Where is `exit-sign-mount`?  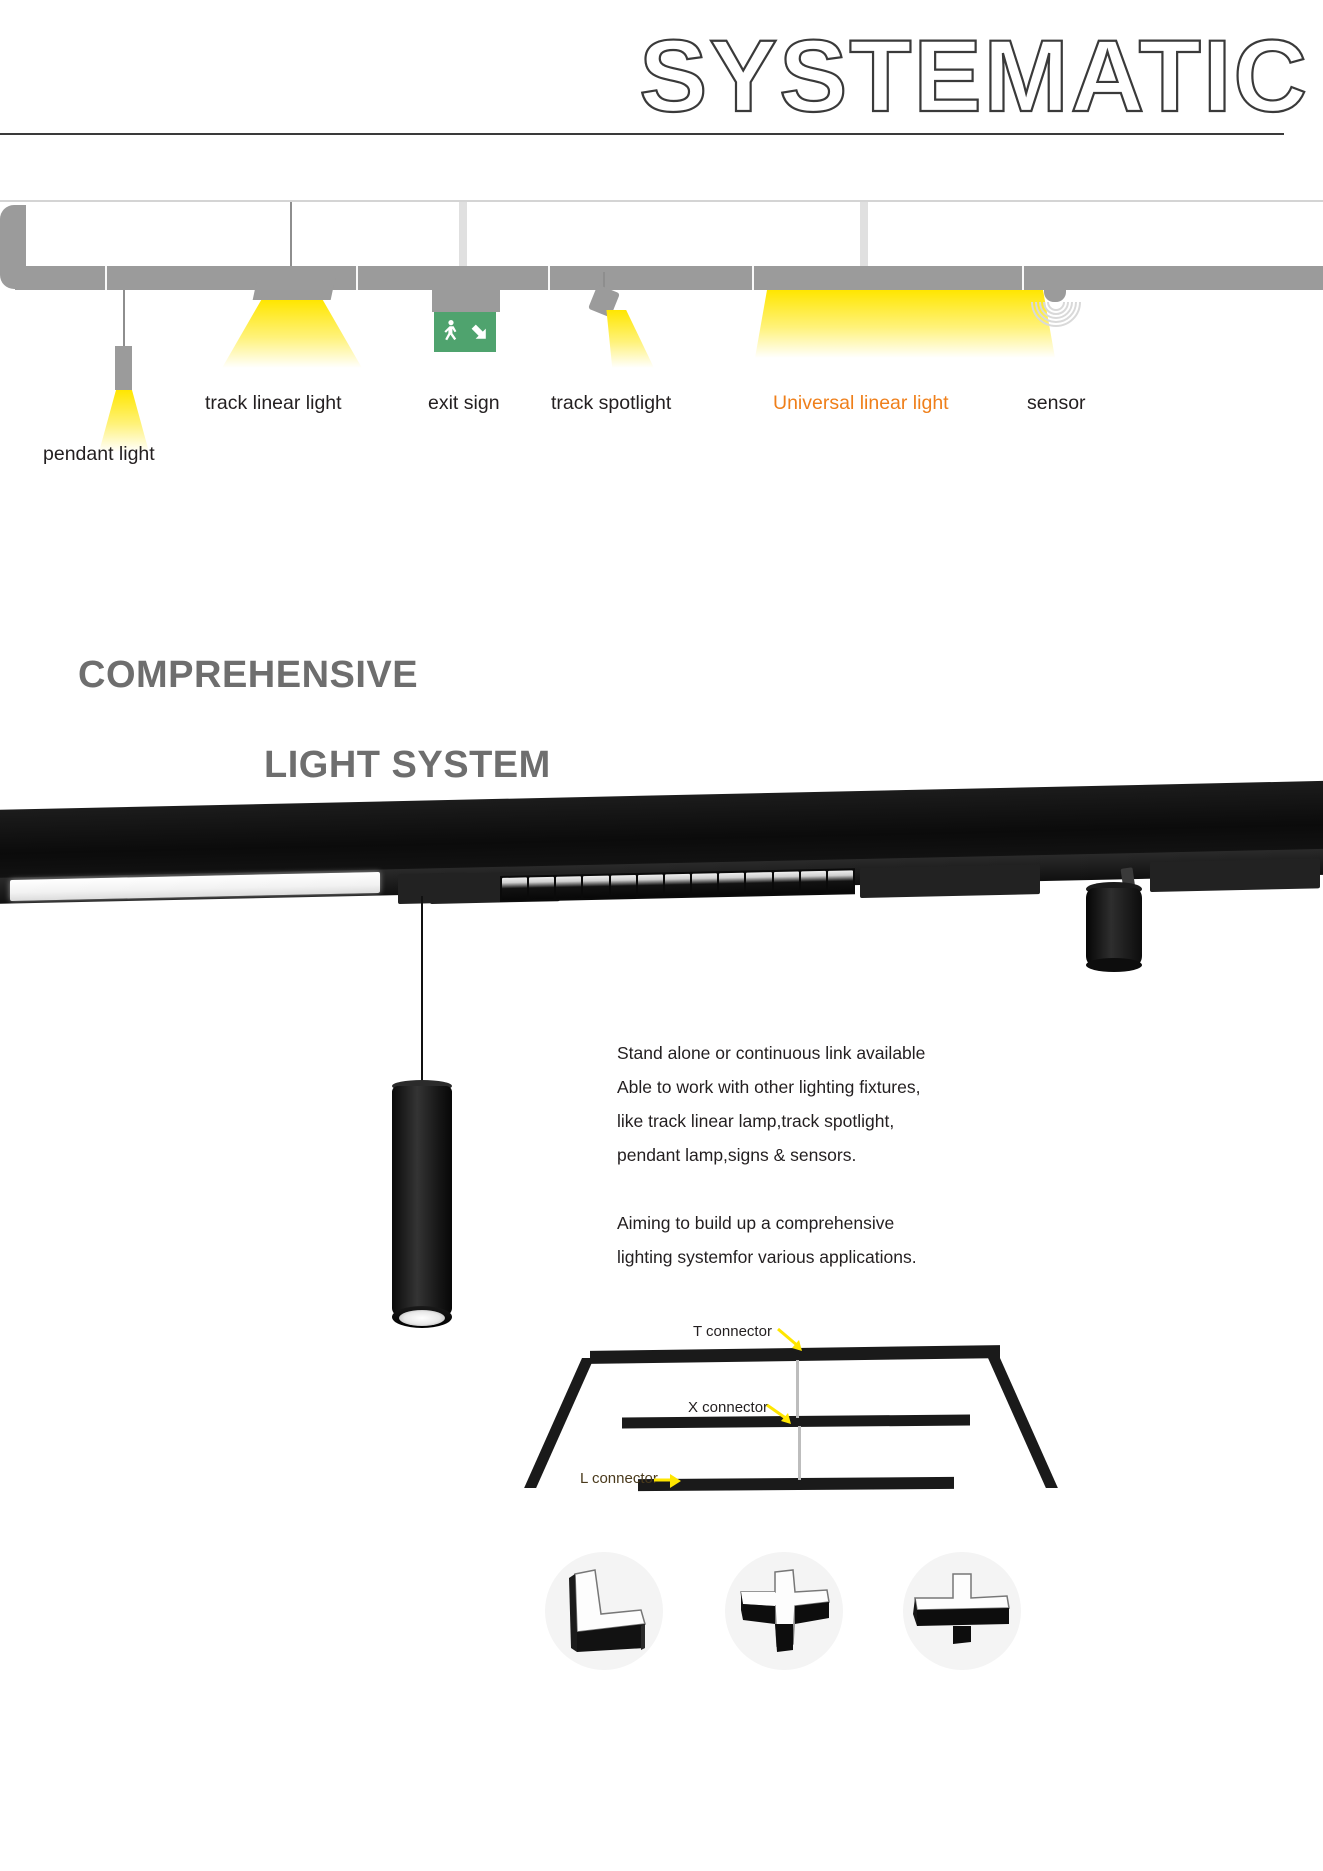
exit-sign-mount is located at coordinates (466, 301).